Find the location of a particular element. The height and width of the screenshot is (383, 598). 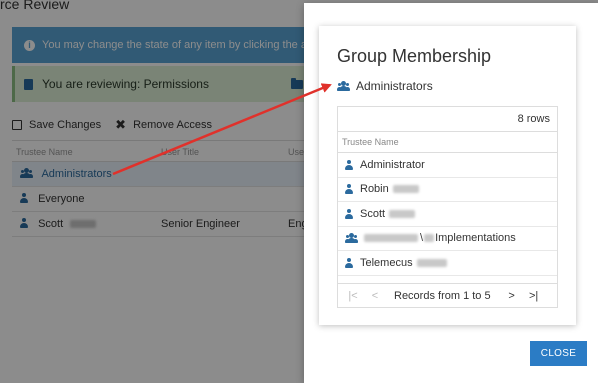

list-item: Scott is located at coordinates (447, 214).